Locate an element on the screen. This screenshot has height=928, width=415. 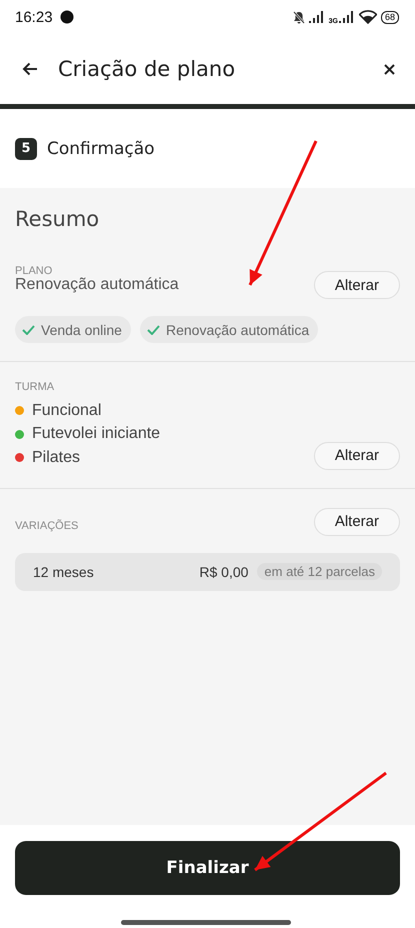
variation-name: 12 meses is located at coordinates (64, 572).